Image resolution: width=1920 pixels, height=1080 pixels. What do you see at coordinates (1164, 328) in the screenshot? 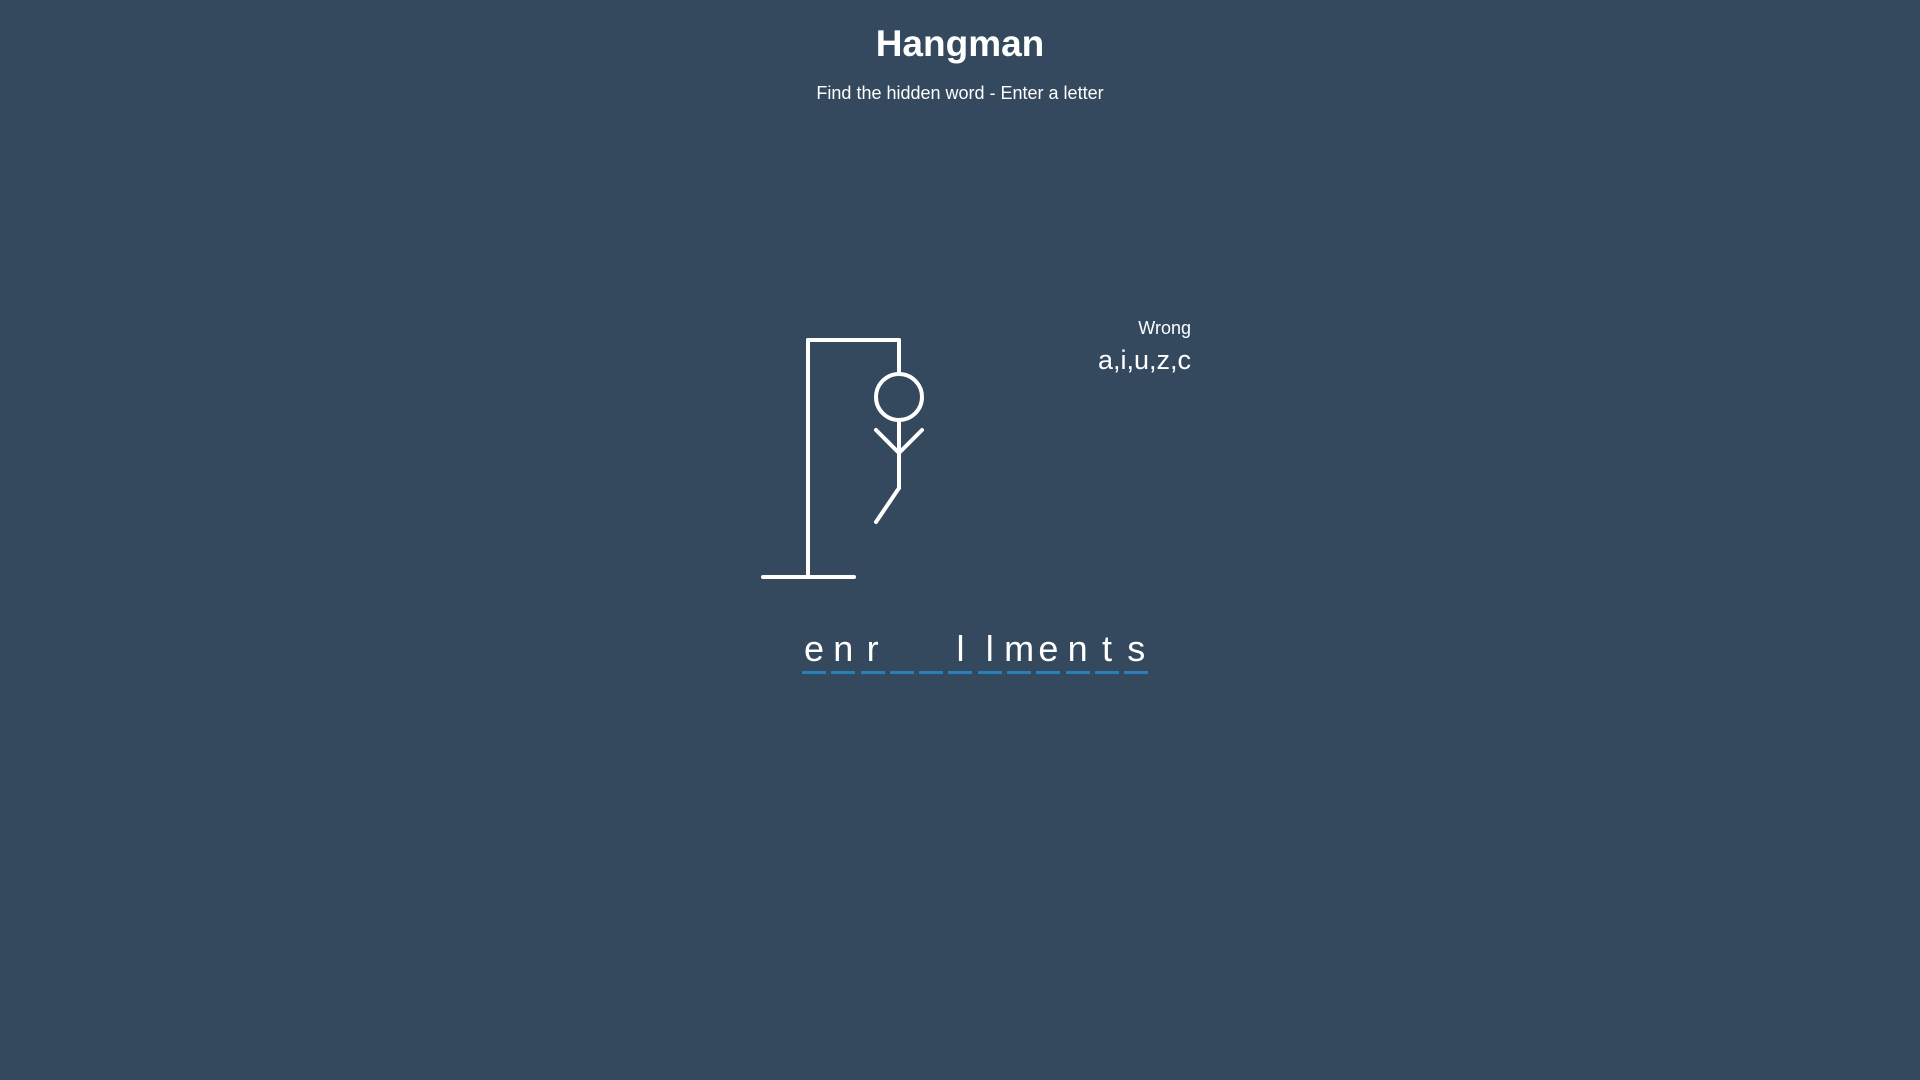
I see `wrong-letters-label: Wrong` at bounding box center [1164, 328].